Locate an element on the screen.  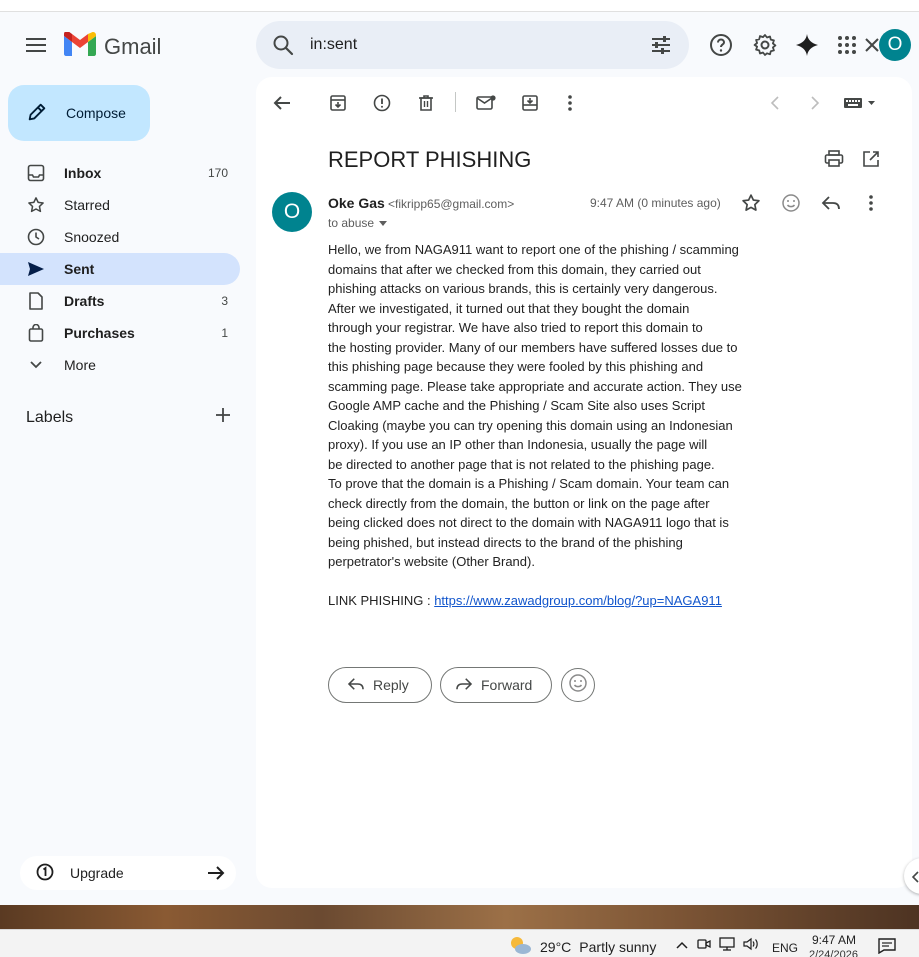
chevron-up-icon is located at coordinates (682, 945).